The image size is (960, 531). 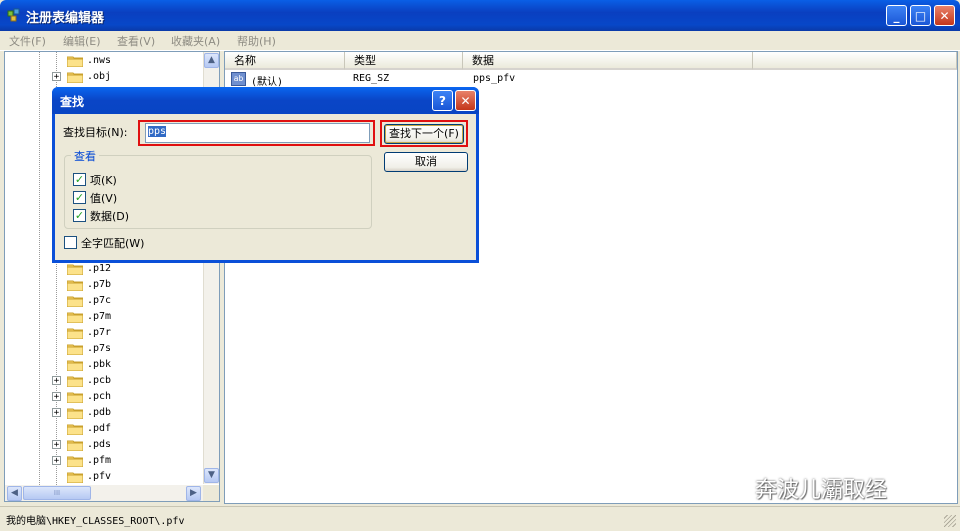 I want to click on status-path: 我的电脑\HKEY_CLASSES_ROOT\.pfv, so click(x=95, y=521).